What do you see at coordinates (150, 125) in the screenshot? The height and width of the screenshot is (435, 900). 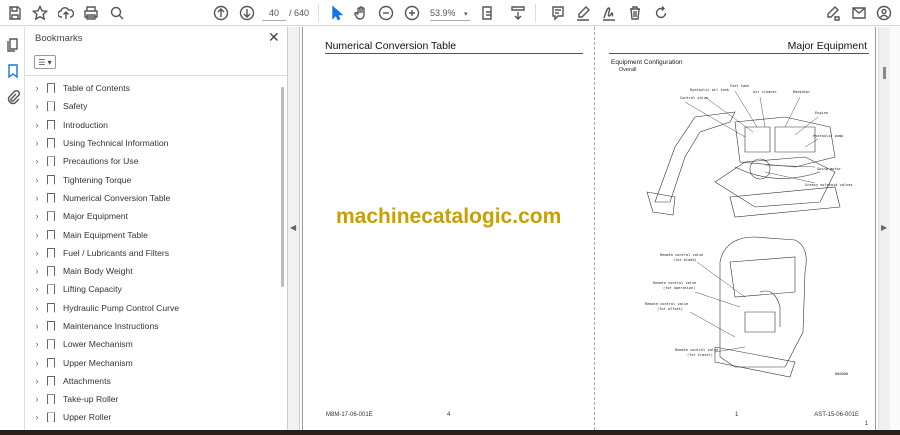 I see `bookmark-item: › Introduction` at bounding box center [150, 125].